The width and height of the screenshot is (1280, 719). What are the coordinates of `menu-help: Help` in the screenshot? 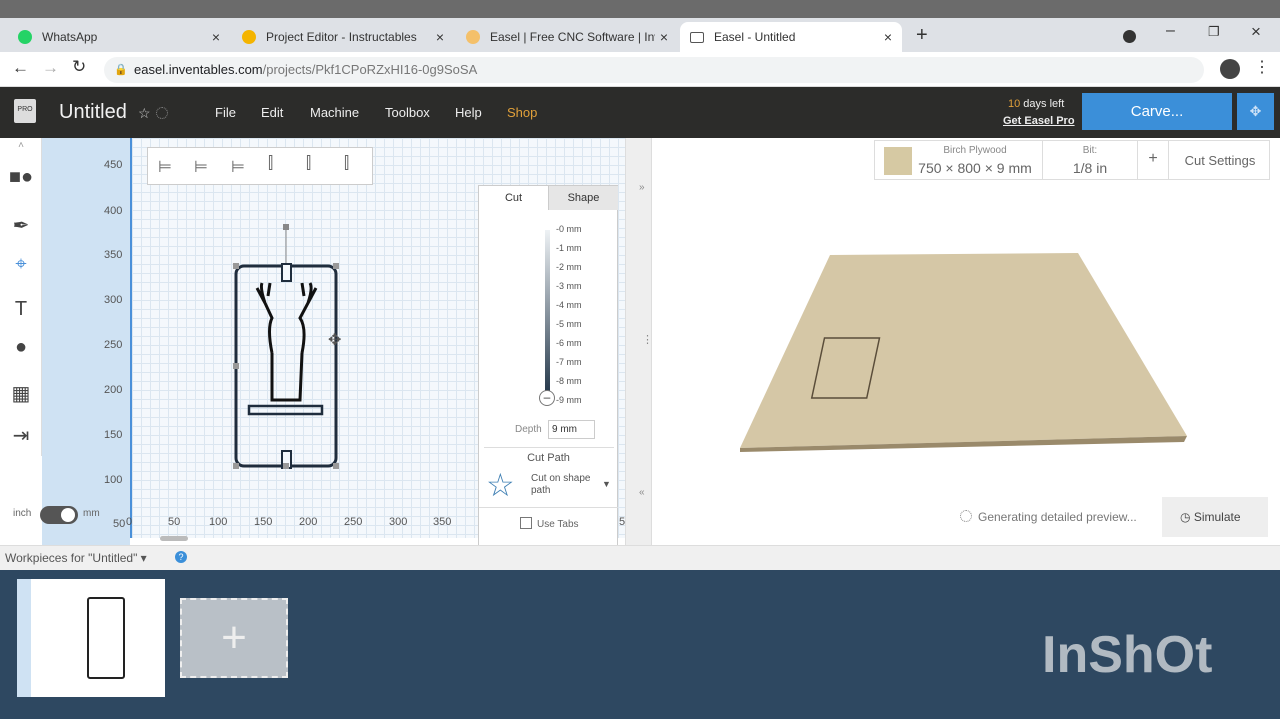 It's located at (468, 112).